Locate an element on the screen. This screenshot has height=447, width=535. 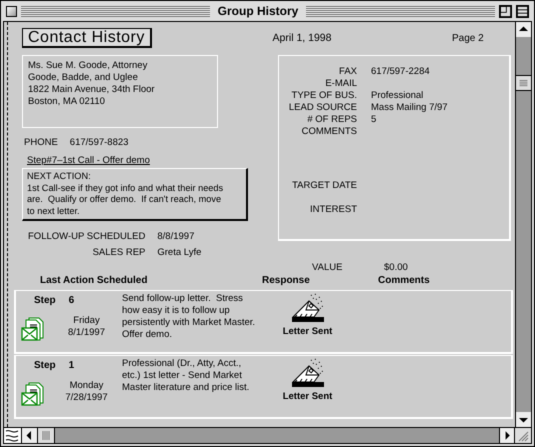
field-label: E-MAIL is located at coordinates (340, 84).